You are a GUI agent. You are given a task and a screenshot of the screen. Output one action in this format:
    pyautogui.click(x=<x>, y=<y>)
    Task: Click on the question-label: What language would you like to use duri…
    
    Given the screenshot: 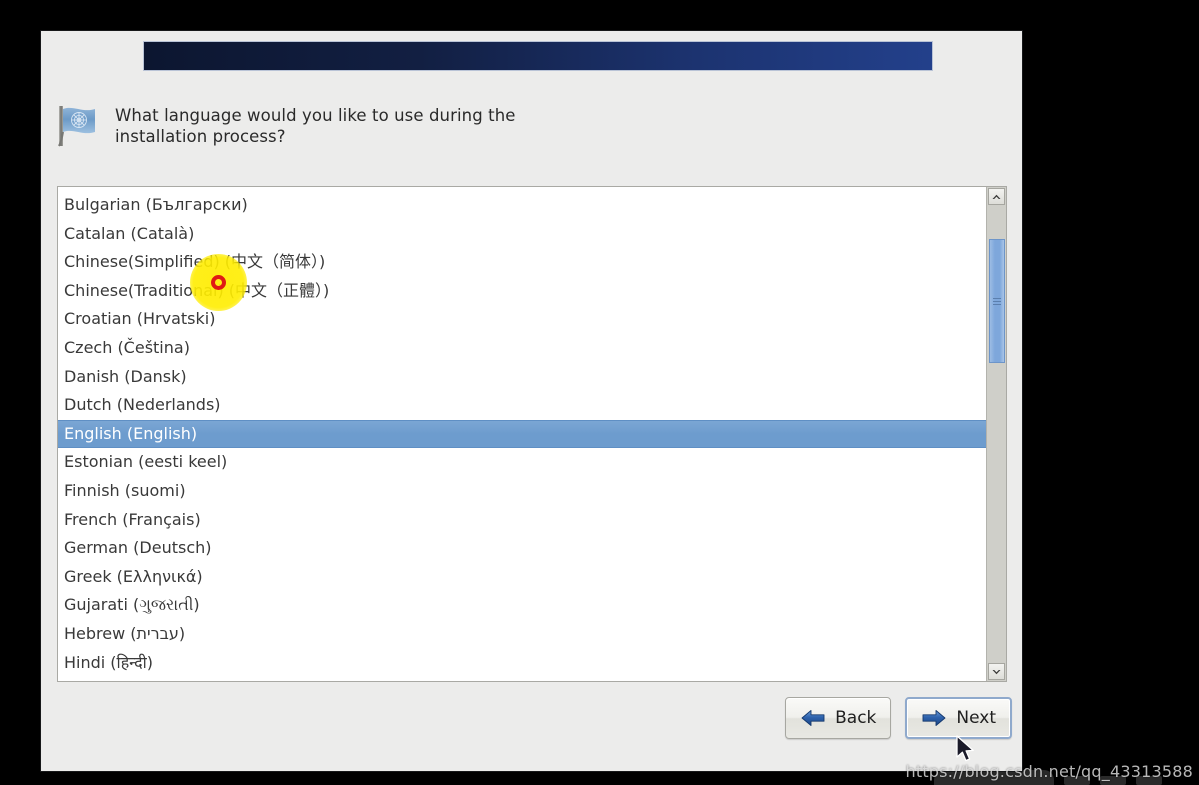 What is the action you would take?
    pyautogui.click(x=315, y=126)
    